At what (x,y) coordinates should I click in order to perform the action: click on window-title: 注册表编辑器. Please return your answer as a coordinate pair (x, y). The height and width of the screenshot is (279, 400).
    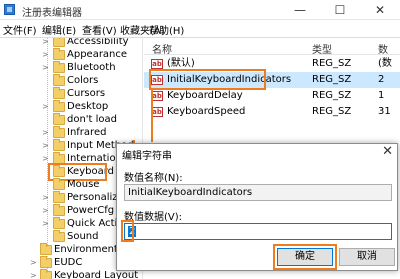
    Looking at the image, I should click on (52, 13).